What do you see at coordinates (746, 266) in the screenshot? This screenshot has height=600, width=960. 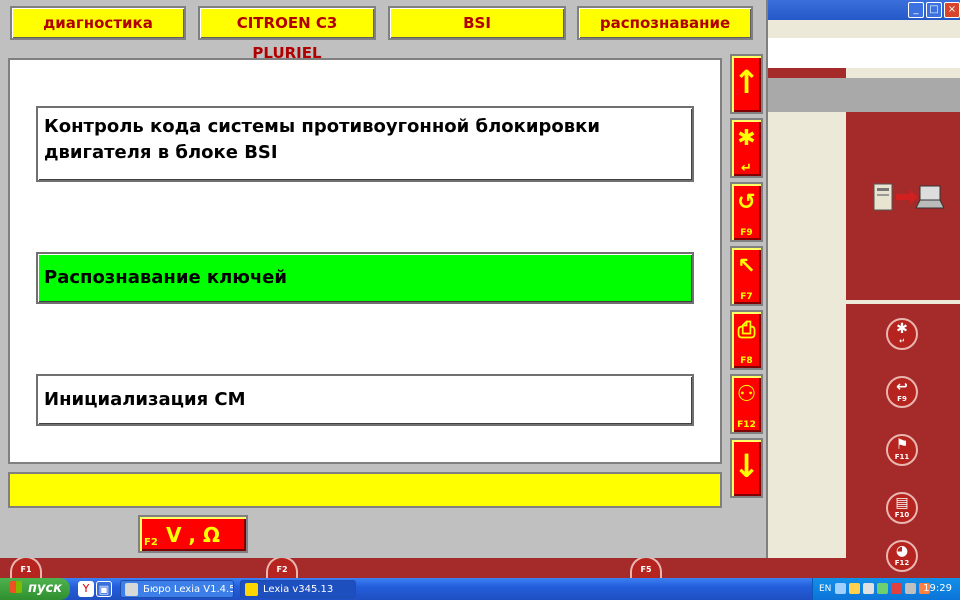 I see `arrow-up-left-icon: ↖` at bounding box center [746, 266].